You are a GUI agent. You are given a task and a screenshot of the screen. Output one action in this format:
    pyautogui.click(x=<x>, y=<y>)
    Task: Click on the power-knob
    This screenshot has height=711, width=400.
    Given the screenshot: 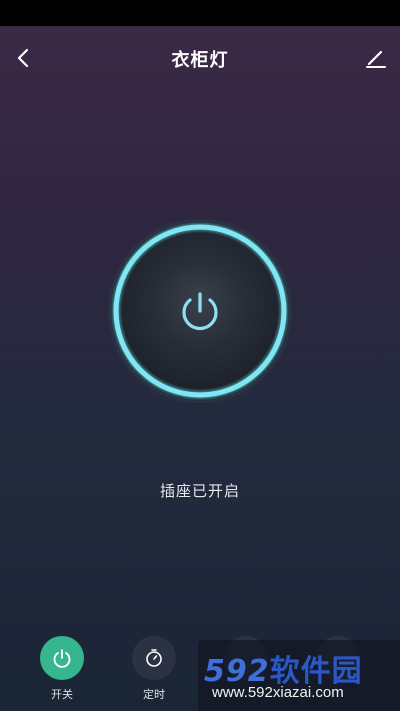 What is the action you would take?
    pyautogui.click(x=200, y=311)
    